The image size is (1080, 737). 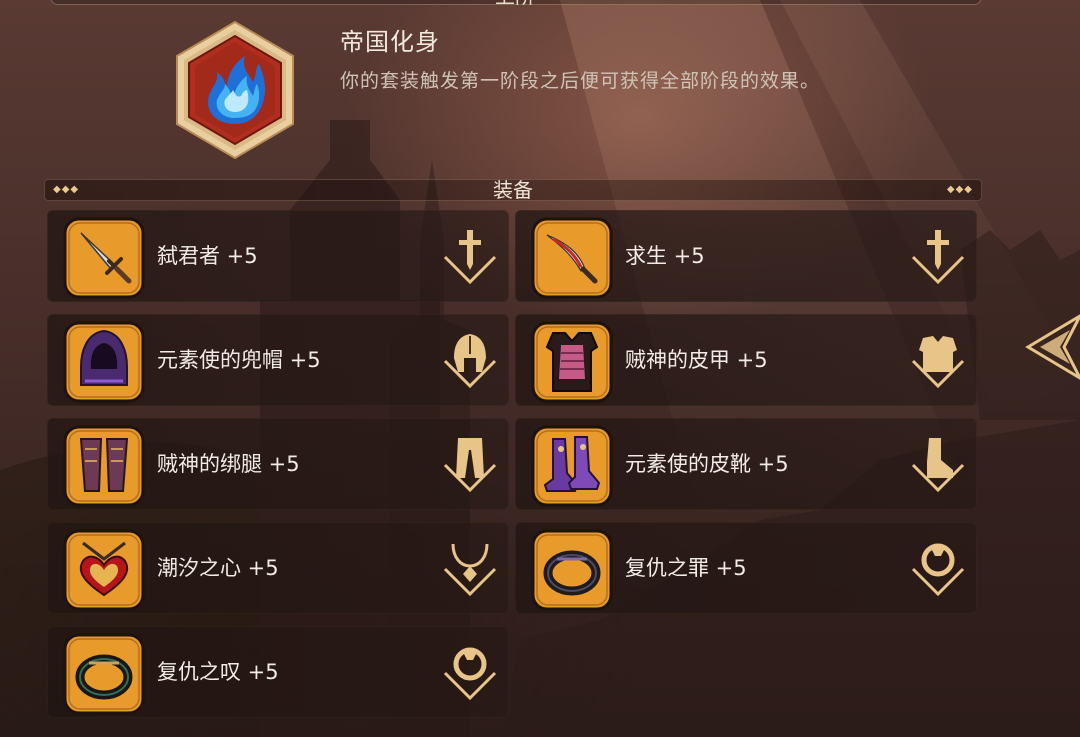 I want to click on leather-armor-icon, so click(x=572, y=362).